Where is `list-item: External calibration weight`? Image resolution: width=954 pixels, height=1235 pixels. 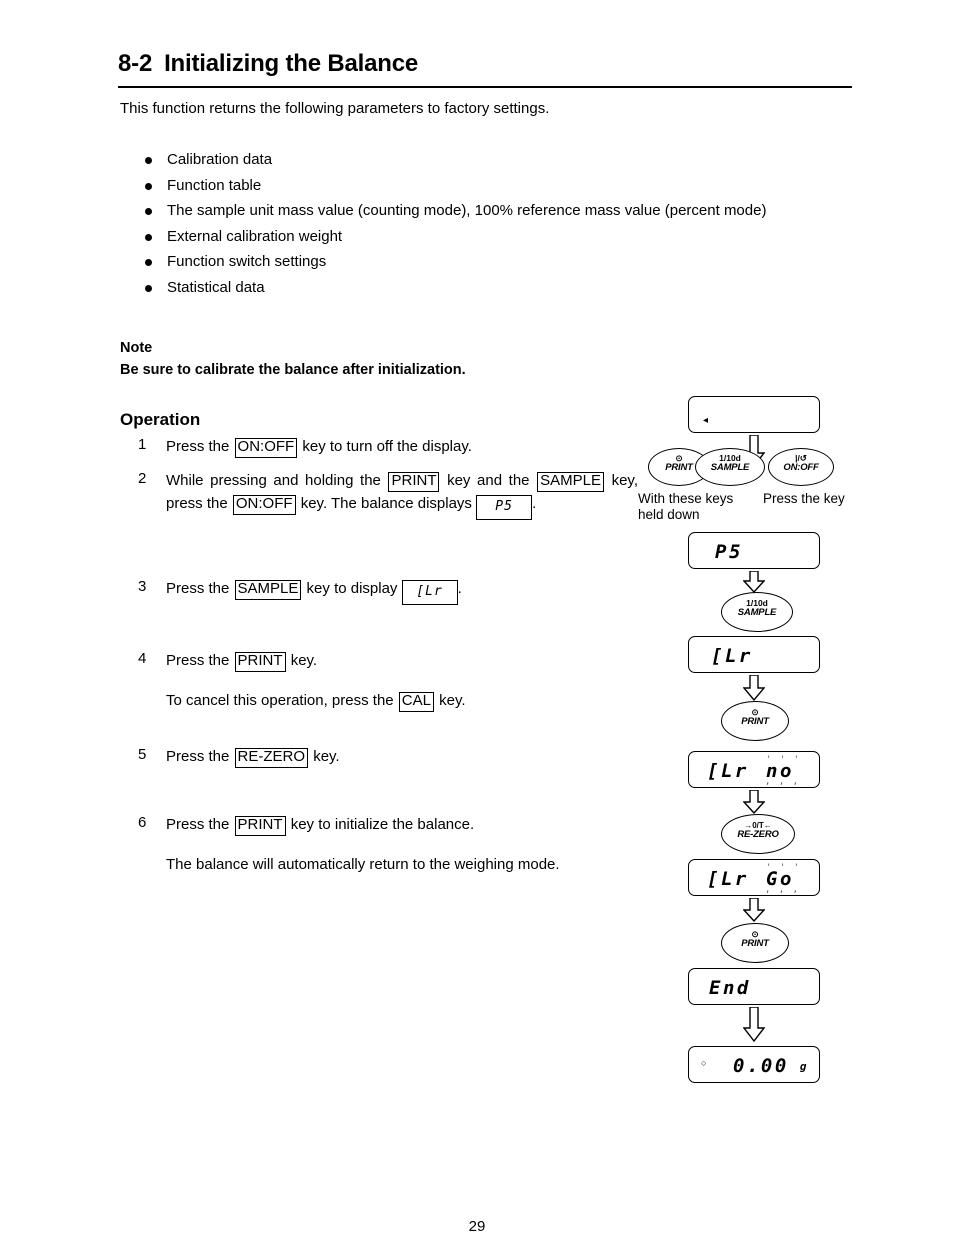 list-item: External calibration weight is located at coordinates (500, 236).